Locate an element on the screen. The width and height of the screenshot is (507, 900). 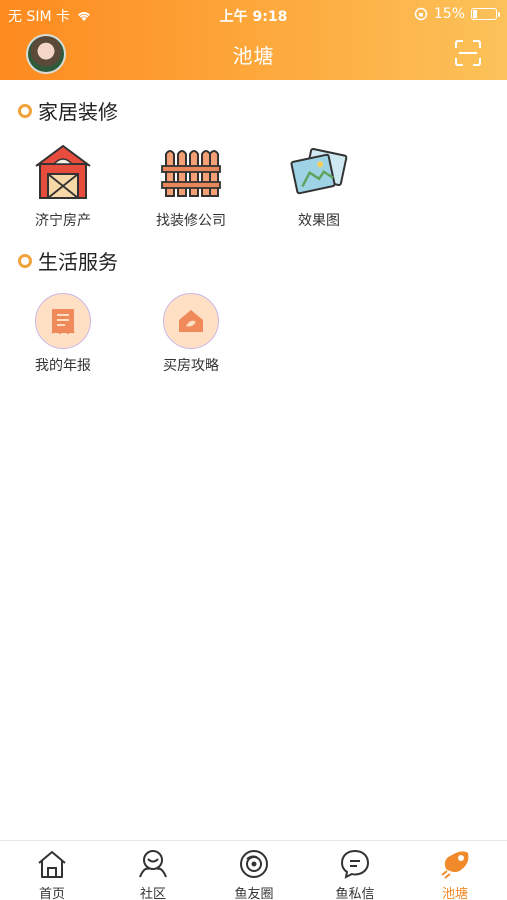
header: 无 SIM 卡 上午 9:18 15% 池塘 is located at coordinates (253, 40).